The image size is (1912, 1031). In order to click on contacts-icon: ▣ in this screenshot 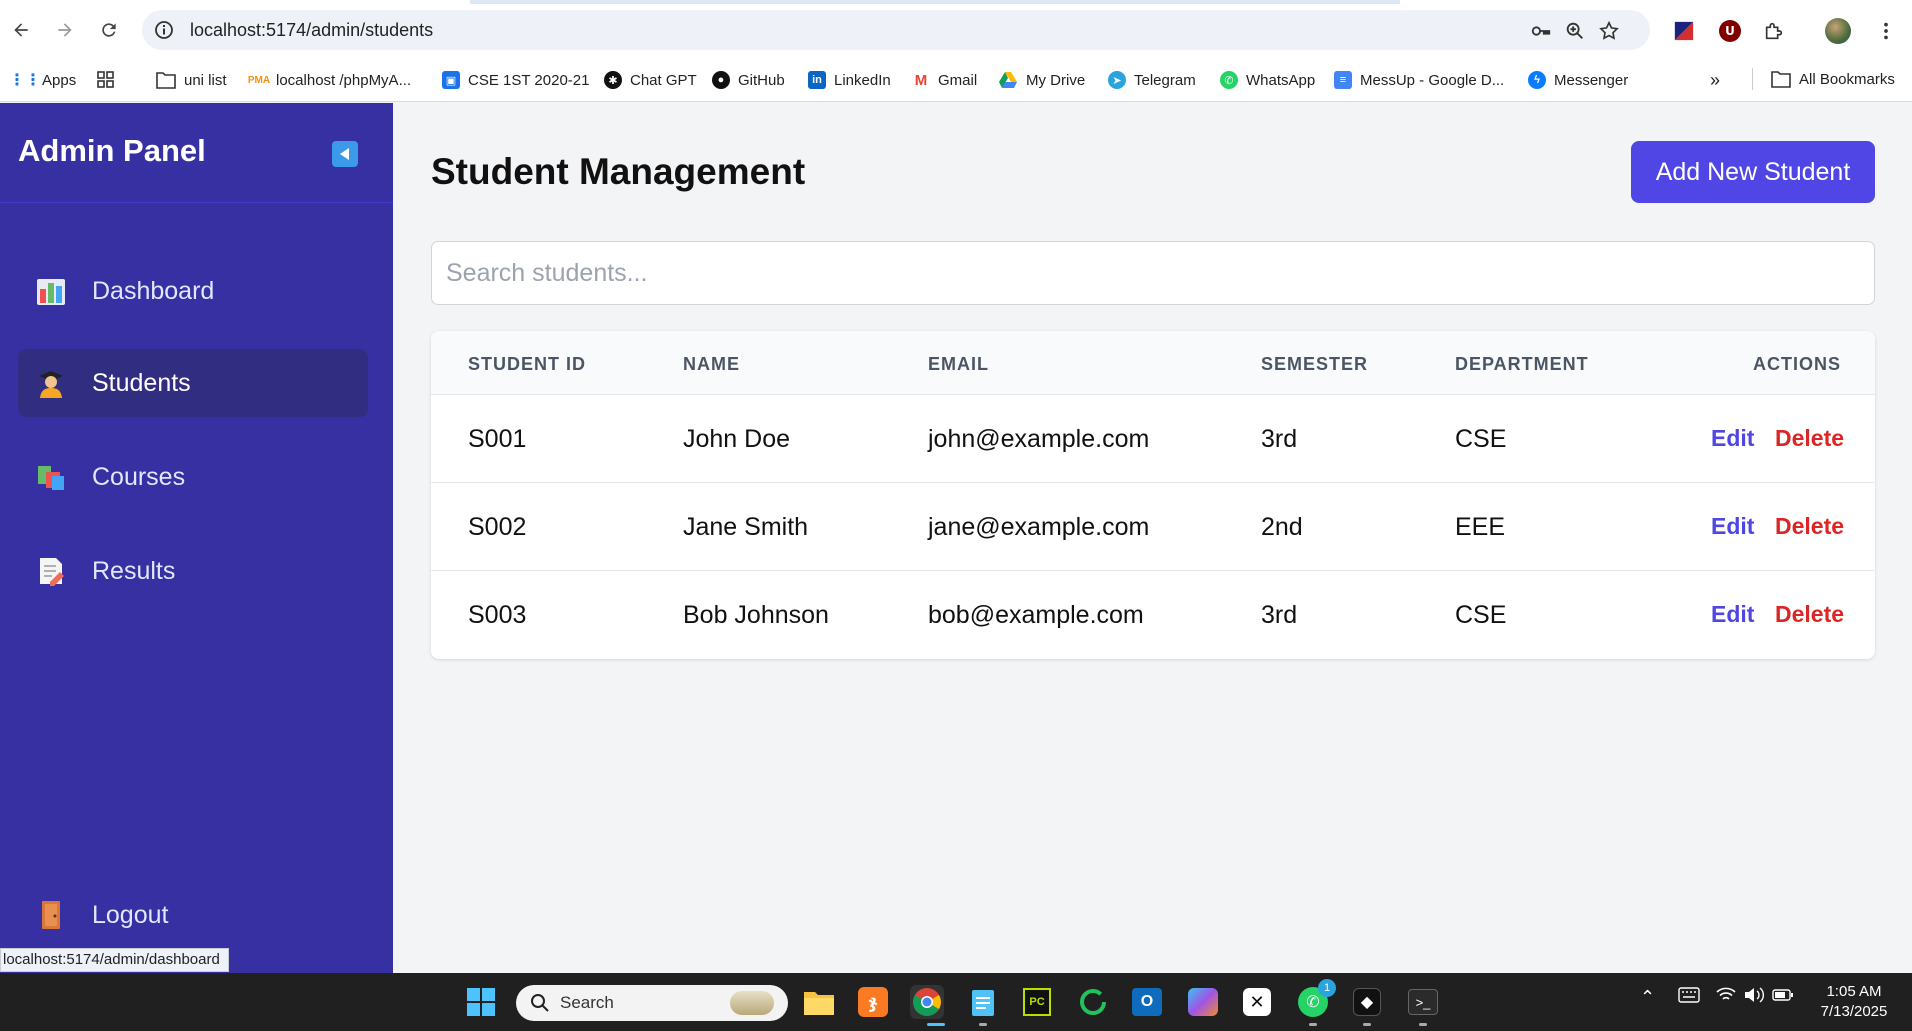, I will do `click(451, 80)`.